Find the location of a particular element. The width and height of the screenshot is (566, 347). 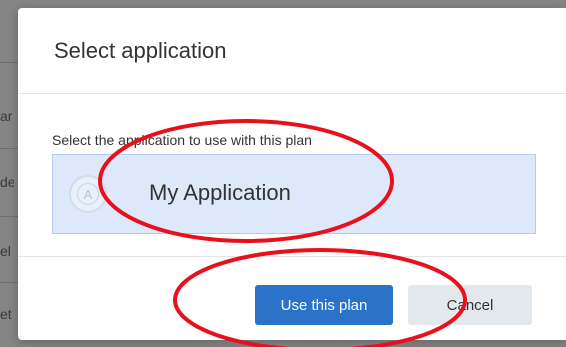

background-row-fragment: el is located at coordinates (5, 251).